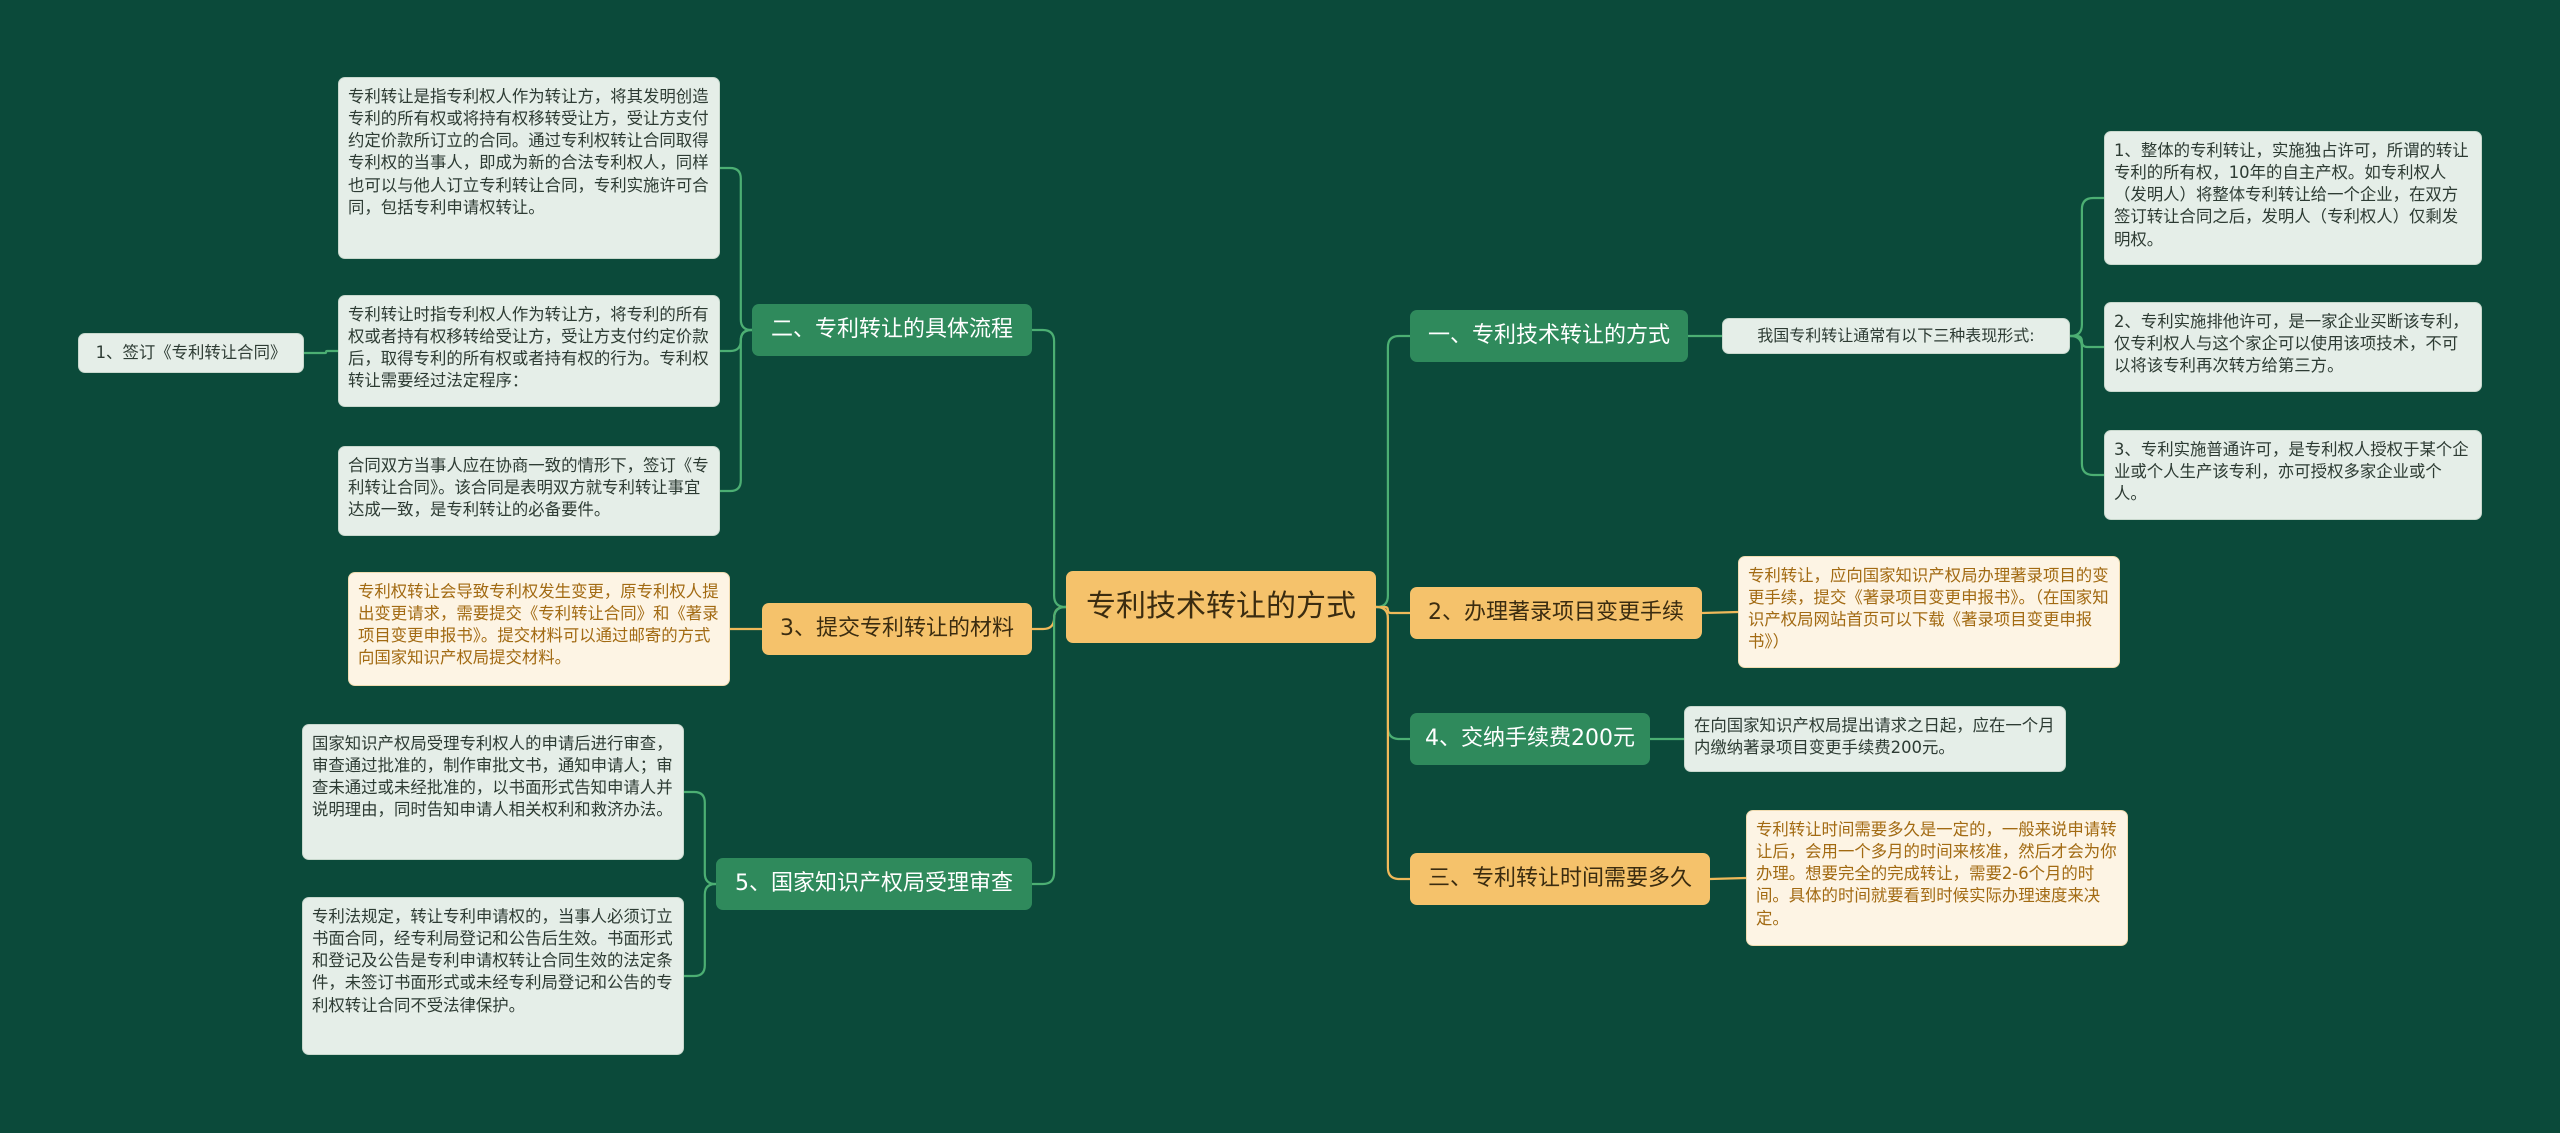 This screenshot has height=1133, width=2560. I want to click on branch-review: 5、国家知识产权局受理审查, so click(874, 884).